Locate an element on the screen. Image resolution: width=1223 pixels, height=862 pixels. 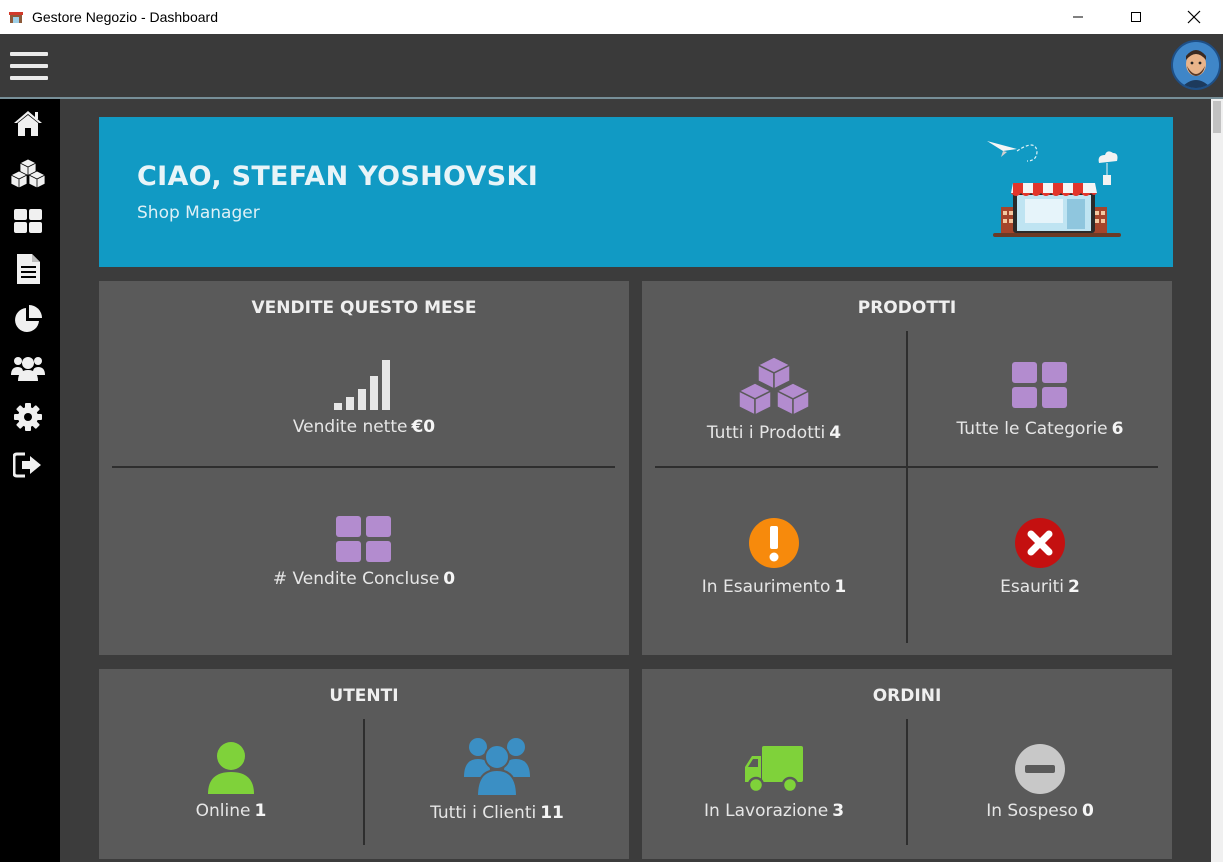
orders-card: ORDINI In Lavorazione 3 In Sospeso 0 is located at coordinates (907, 764).